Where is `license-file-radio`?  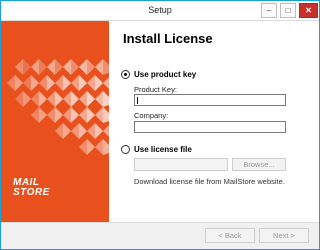 license-file-radio is located at coordinates (125, 149).